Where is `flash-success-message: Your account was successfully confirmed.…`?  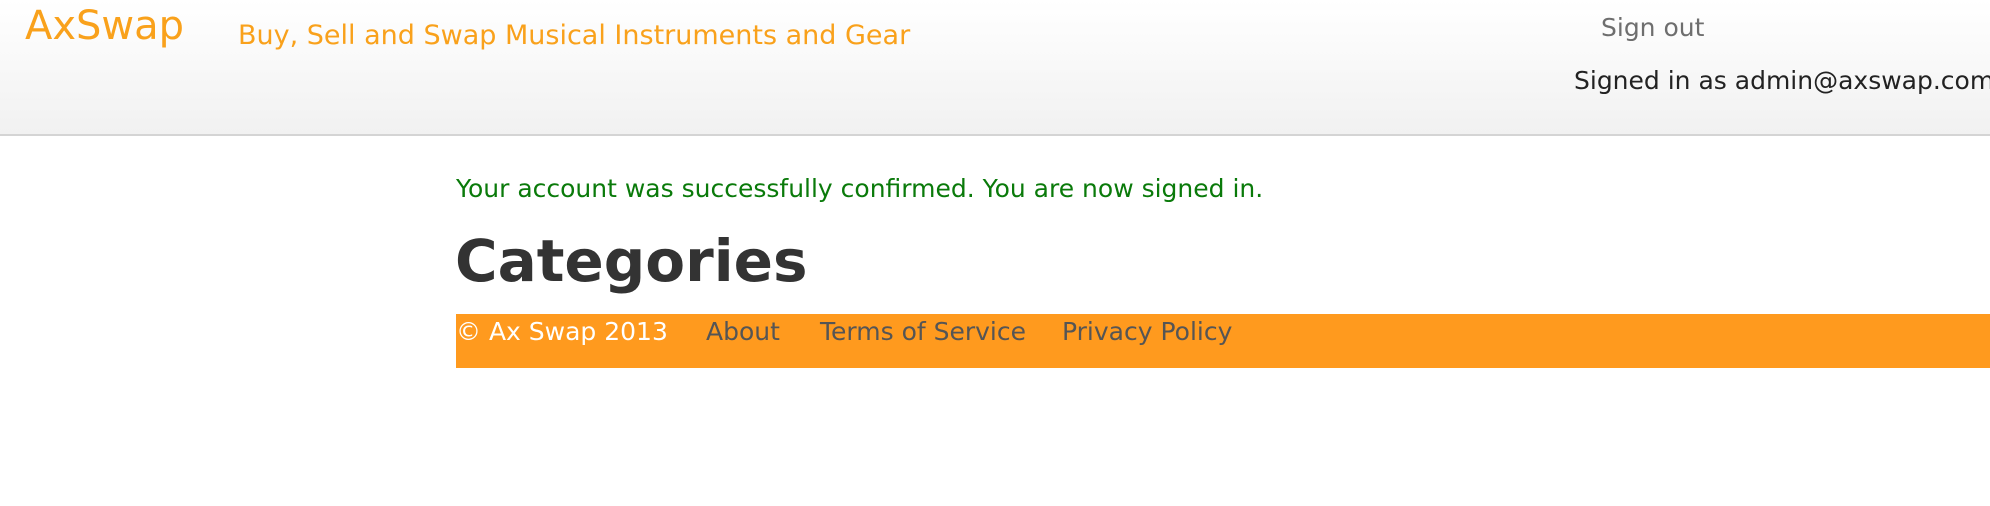 flash-success-message: Your account was successfully confirmed.… is located at coordinates (860, 188).